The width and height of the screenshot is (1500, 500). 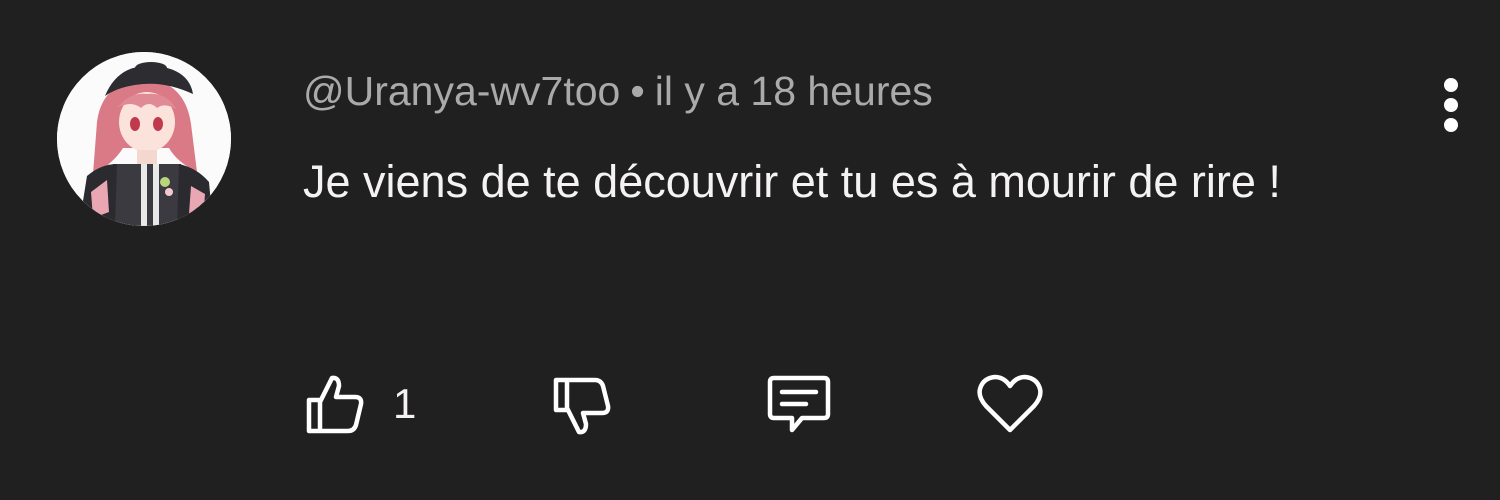 I want to click on more-options-button, so click(x=1451, y=104).